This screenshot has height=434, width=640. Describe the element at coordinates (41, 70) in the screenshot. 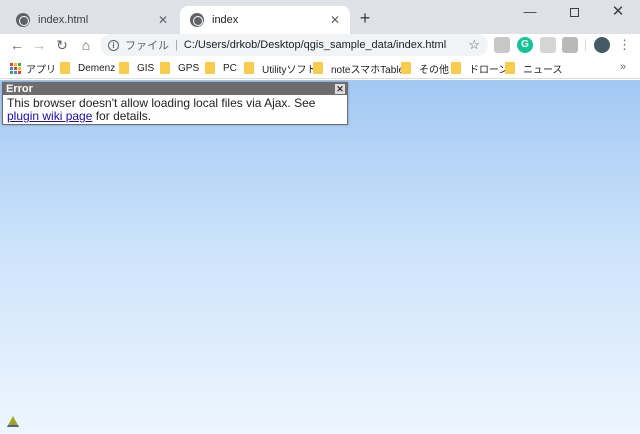

I see `bookmark-label: アプリ` at that location.